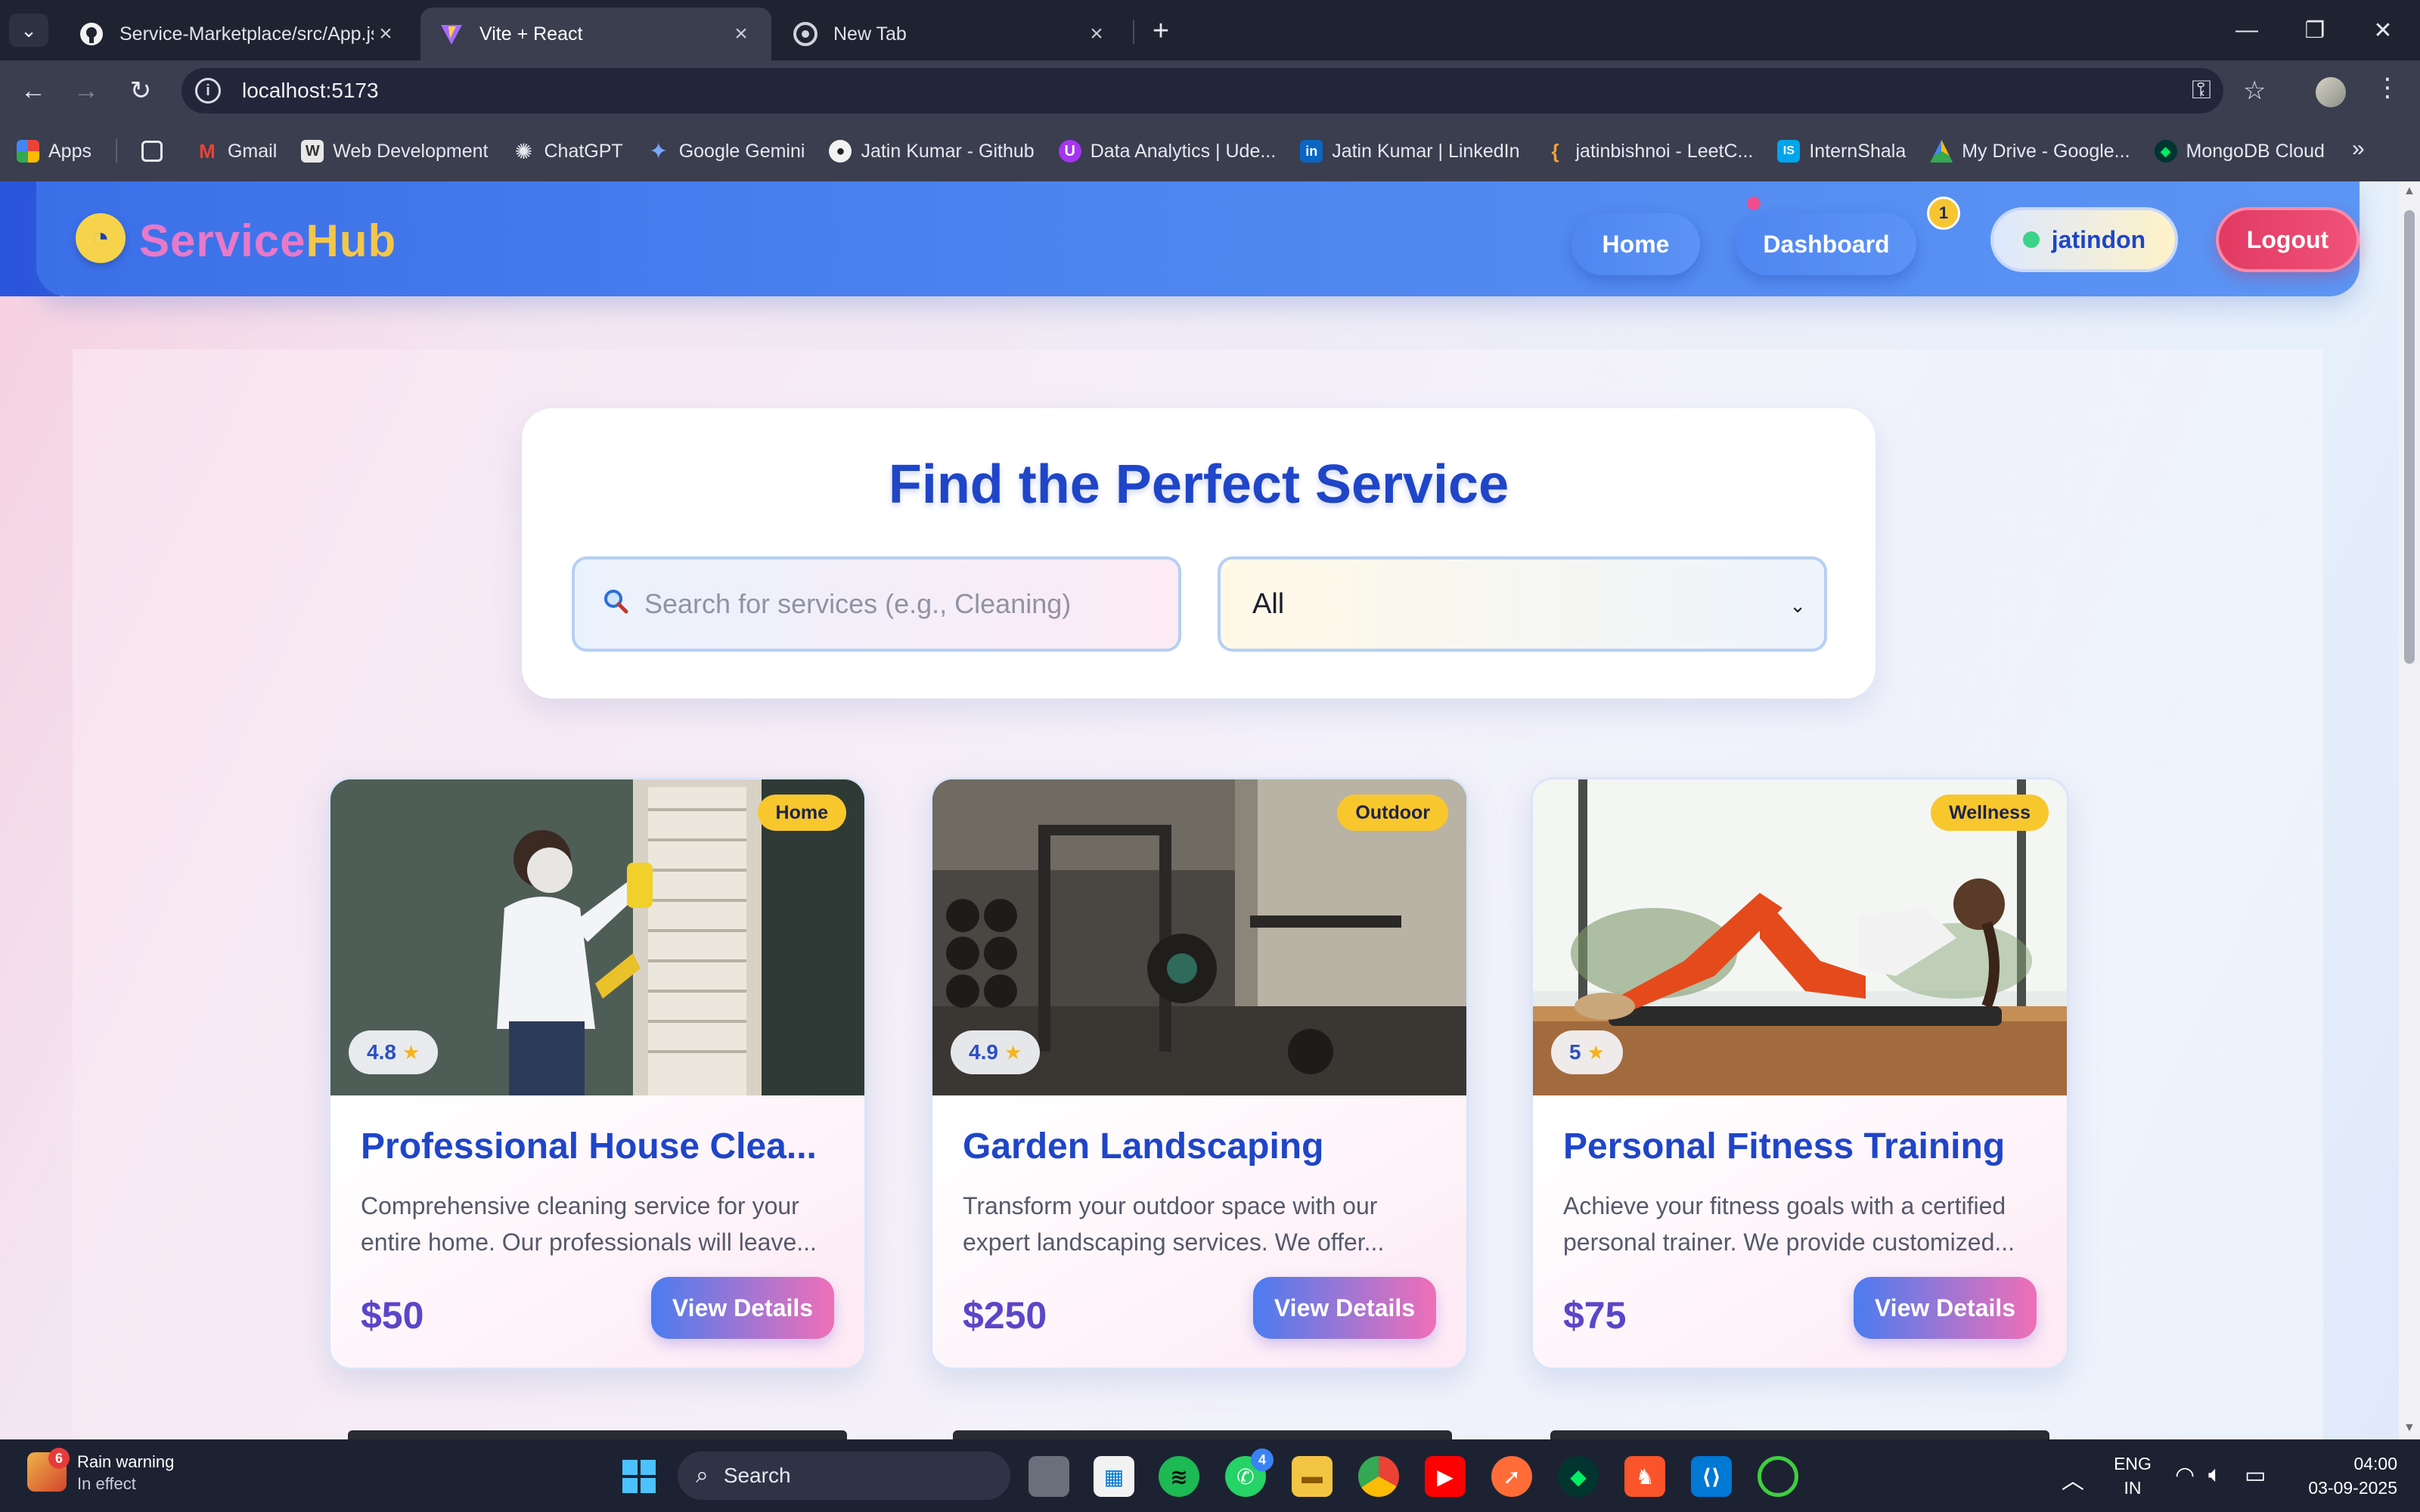  I want to click on category-tag: Outdoor, so click(1392, 813).